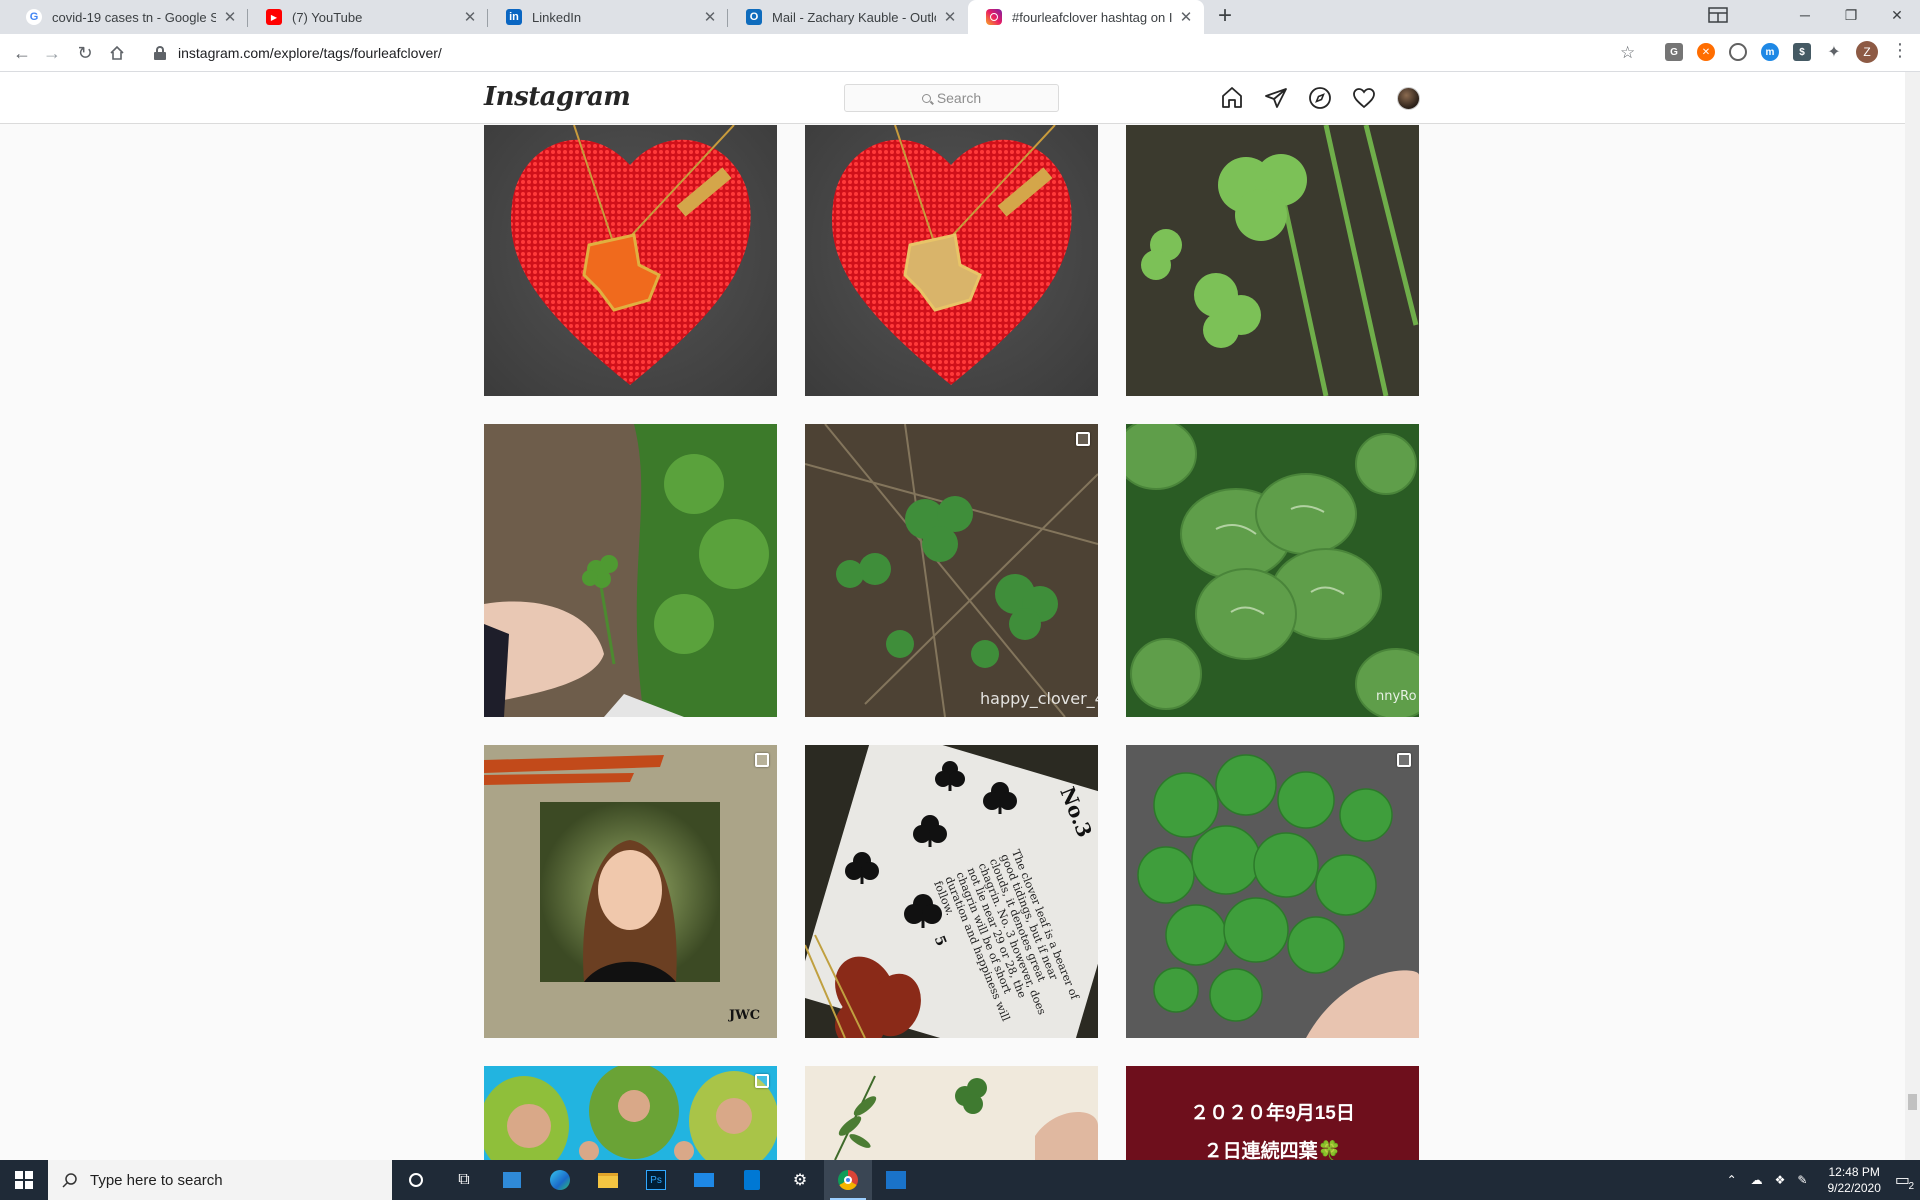 The height and width of the screenshot is (1200, 1920). I want to click on tab-search-icon, so click(1718, 15).